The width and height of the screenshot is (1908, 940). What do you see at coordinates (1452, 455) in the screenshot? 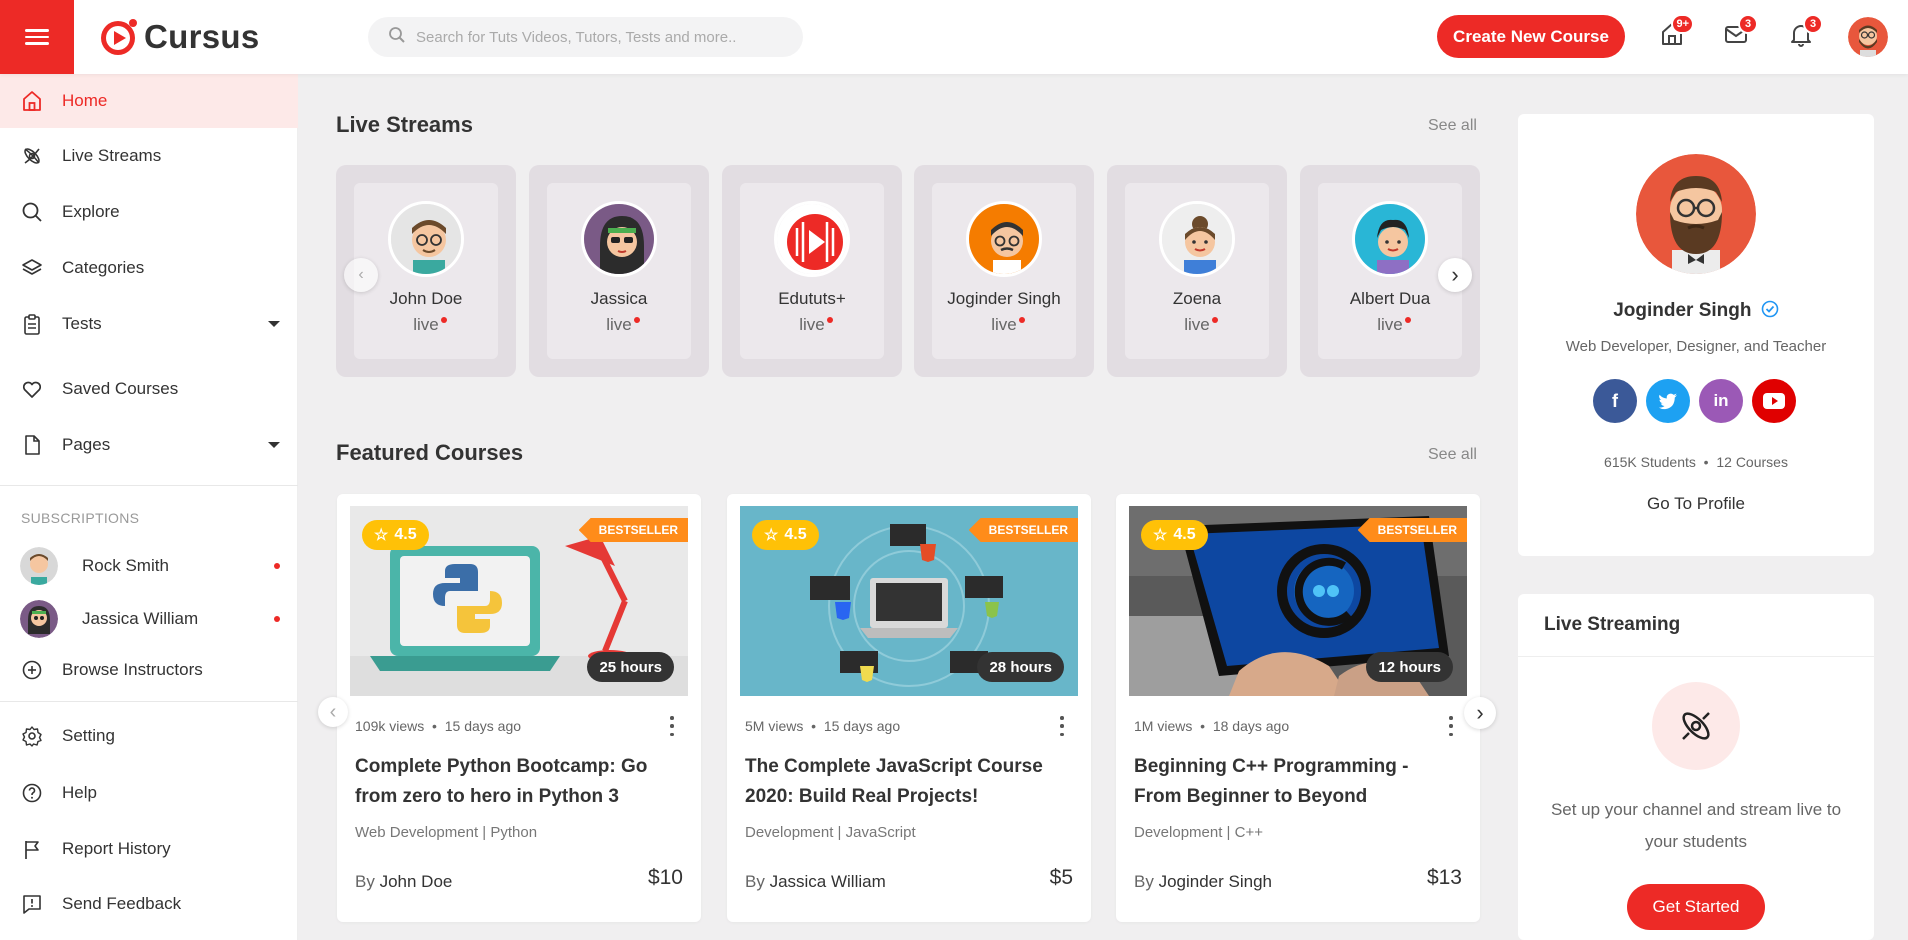
I see `featured-see-all-link: See all` at bounding box center [1452, 455].